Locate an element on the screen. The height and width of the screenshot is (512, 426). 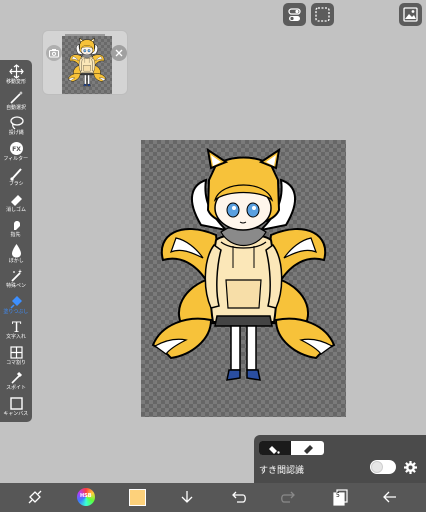
current-color-button is located at coordinates (137, 497).